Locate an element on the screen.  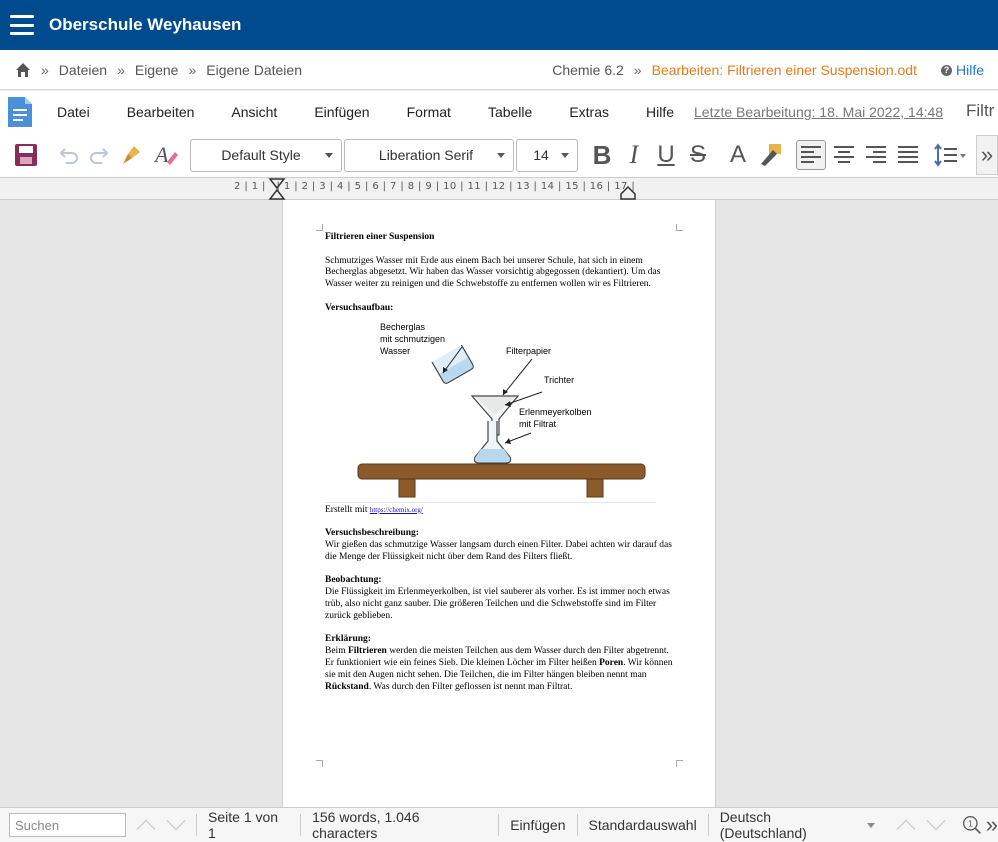
font-size-value: 14 is located at coordinates (541, 155).